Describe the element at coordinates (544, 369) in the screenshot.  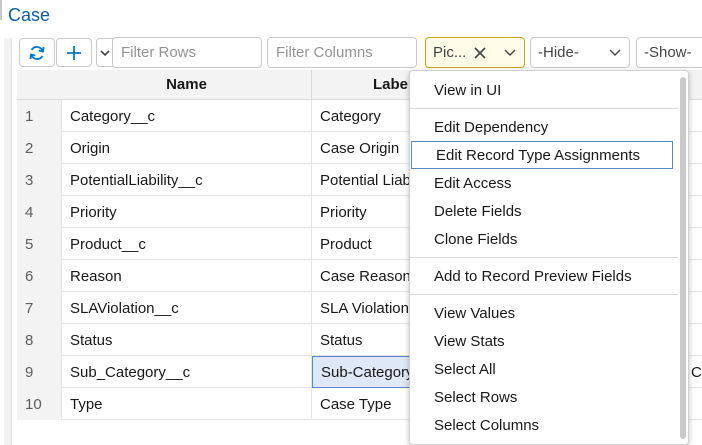
I see `menu-item-select-all: Select All` at that location.